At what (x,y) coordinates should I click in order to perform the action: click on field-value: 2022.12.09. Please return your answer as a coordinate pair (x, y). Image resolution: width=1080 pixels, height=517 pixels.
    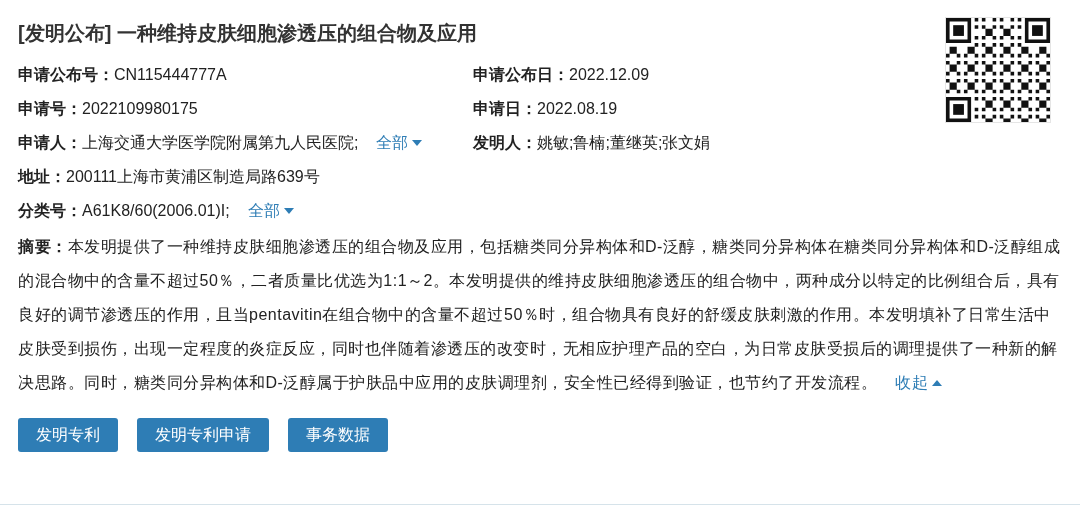
    Looking at the image, I should click on (609, 75).